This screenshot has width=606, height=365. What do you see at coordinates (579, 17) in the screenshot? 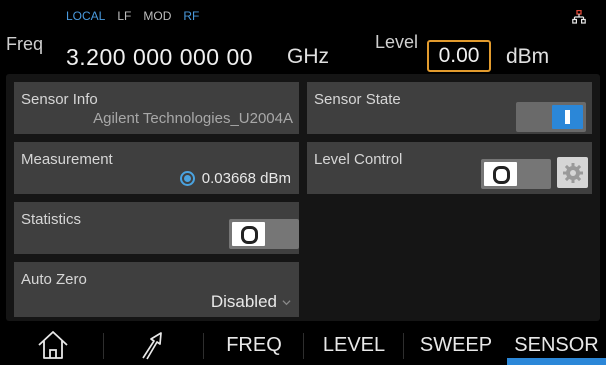
I see `network-icon` at bounding box center [579, 17].